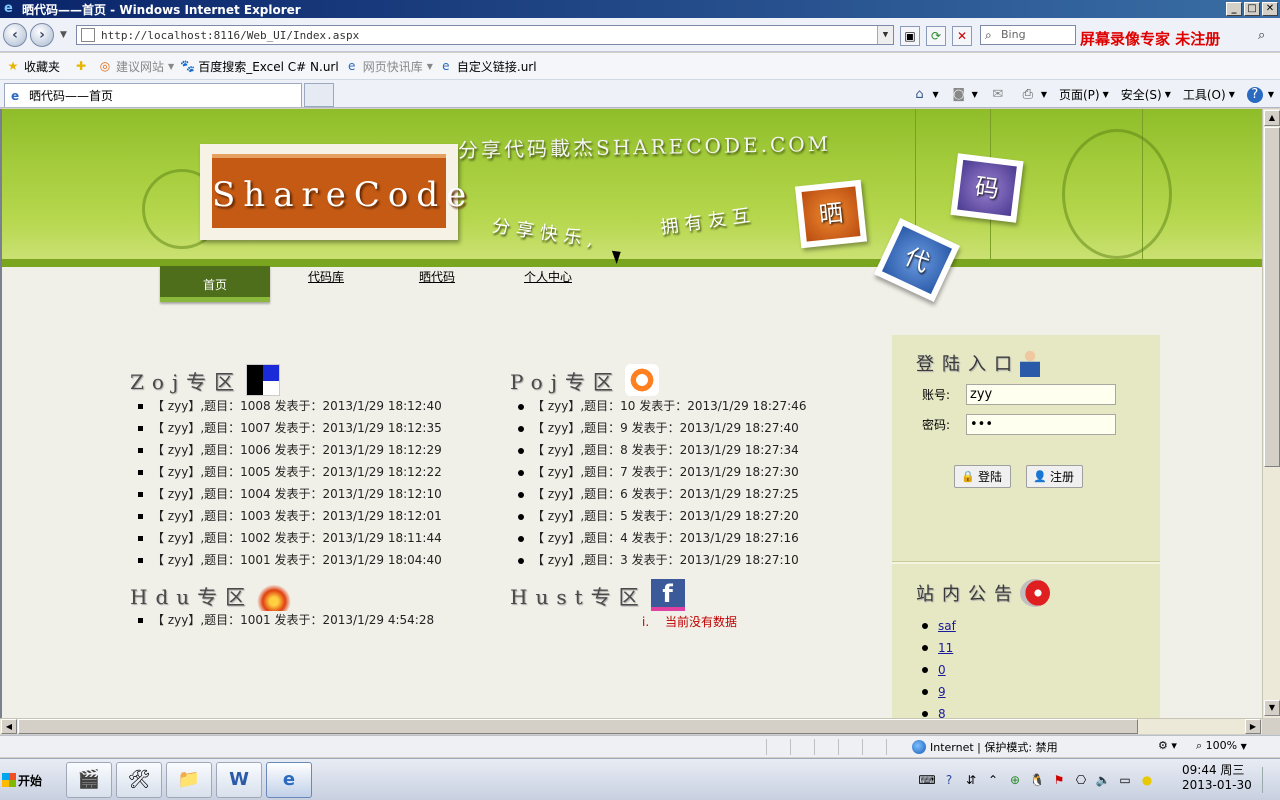 Image resolution: width=1280 pixels, height=800 pixels. Describe the element at coordinates (660, 406) in the screenshot. I see `list-item: 【 zyy】,题目：10 发表于：2013/1/29 18:27:46` at that location.